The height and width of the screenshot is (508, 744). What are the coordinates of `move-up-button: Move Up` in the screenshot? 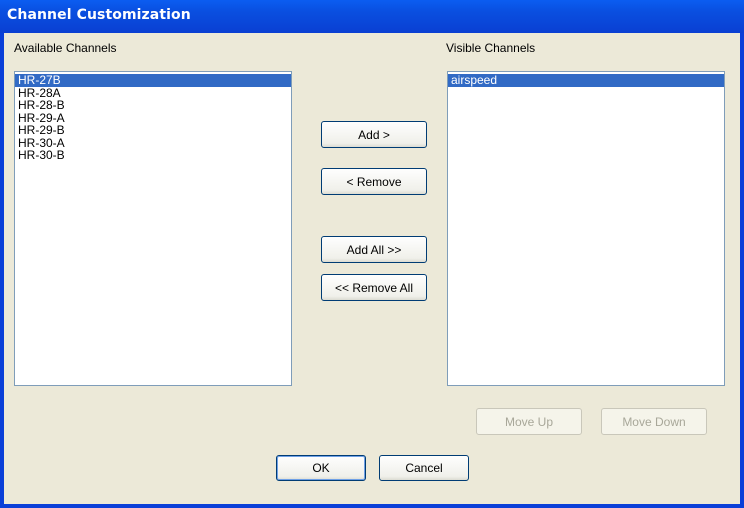 It's located at (529, 421).